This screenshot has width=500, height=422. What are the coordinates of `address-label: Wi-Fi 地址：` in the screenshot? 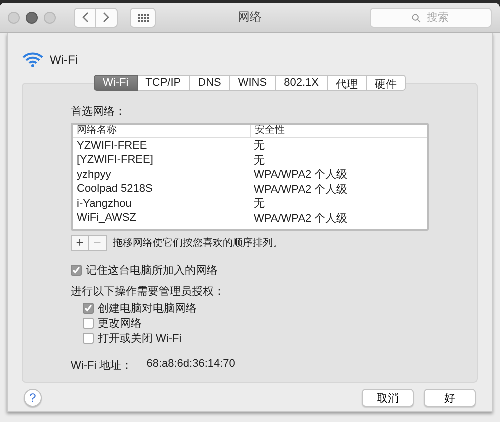 It's located at (102, 366).